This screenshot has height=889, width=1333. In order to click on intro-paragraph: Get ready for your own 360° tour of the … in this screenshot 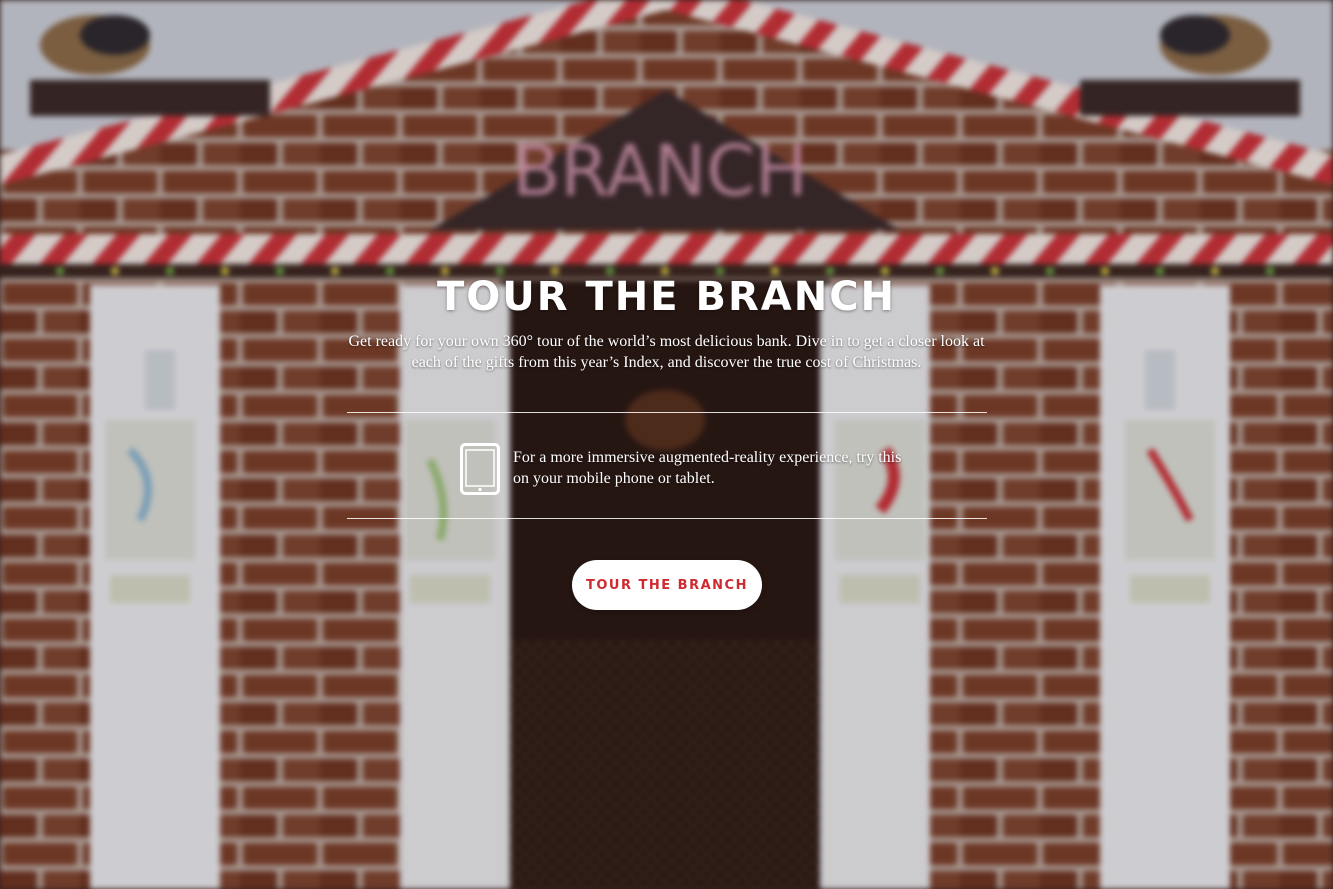, I will do `click(666, 352)`.